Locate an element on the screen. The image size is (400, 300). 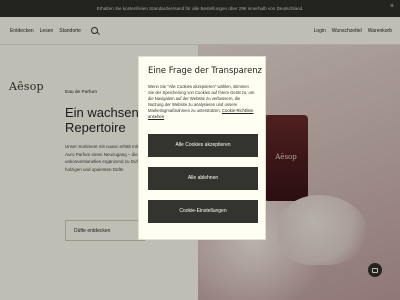
reject-all-button: Alle ablehnen is located at coordinates (203, 178).